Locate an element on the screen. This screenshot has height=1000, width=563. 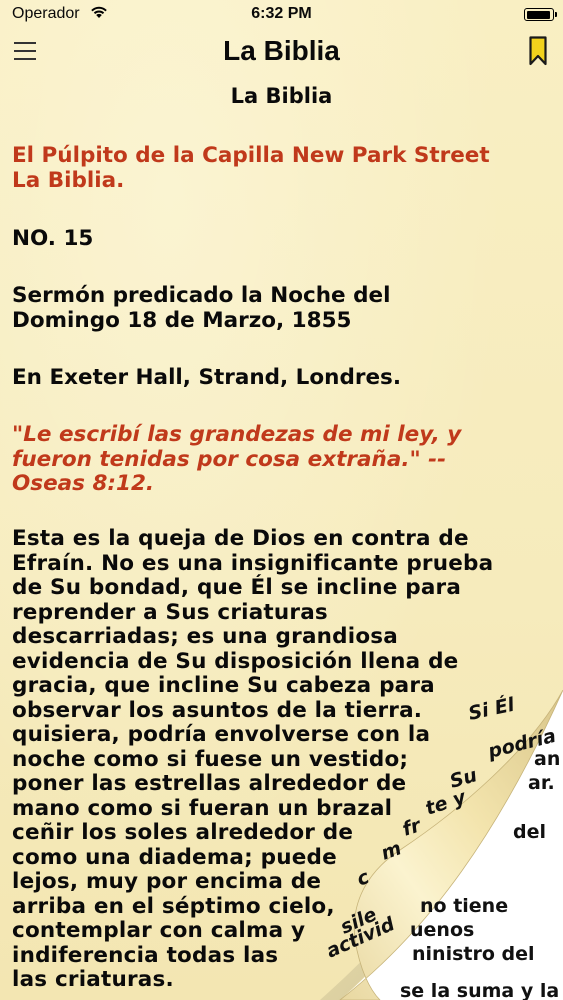
article-subtitle: La Biblia is located at coordinates (281, 96).